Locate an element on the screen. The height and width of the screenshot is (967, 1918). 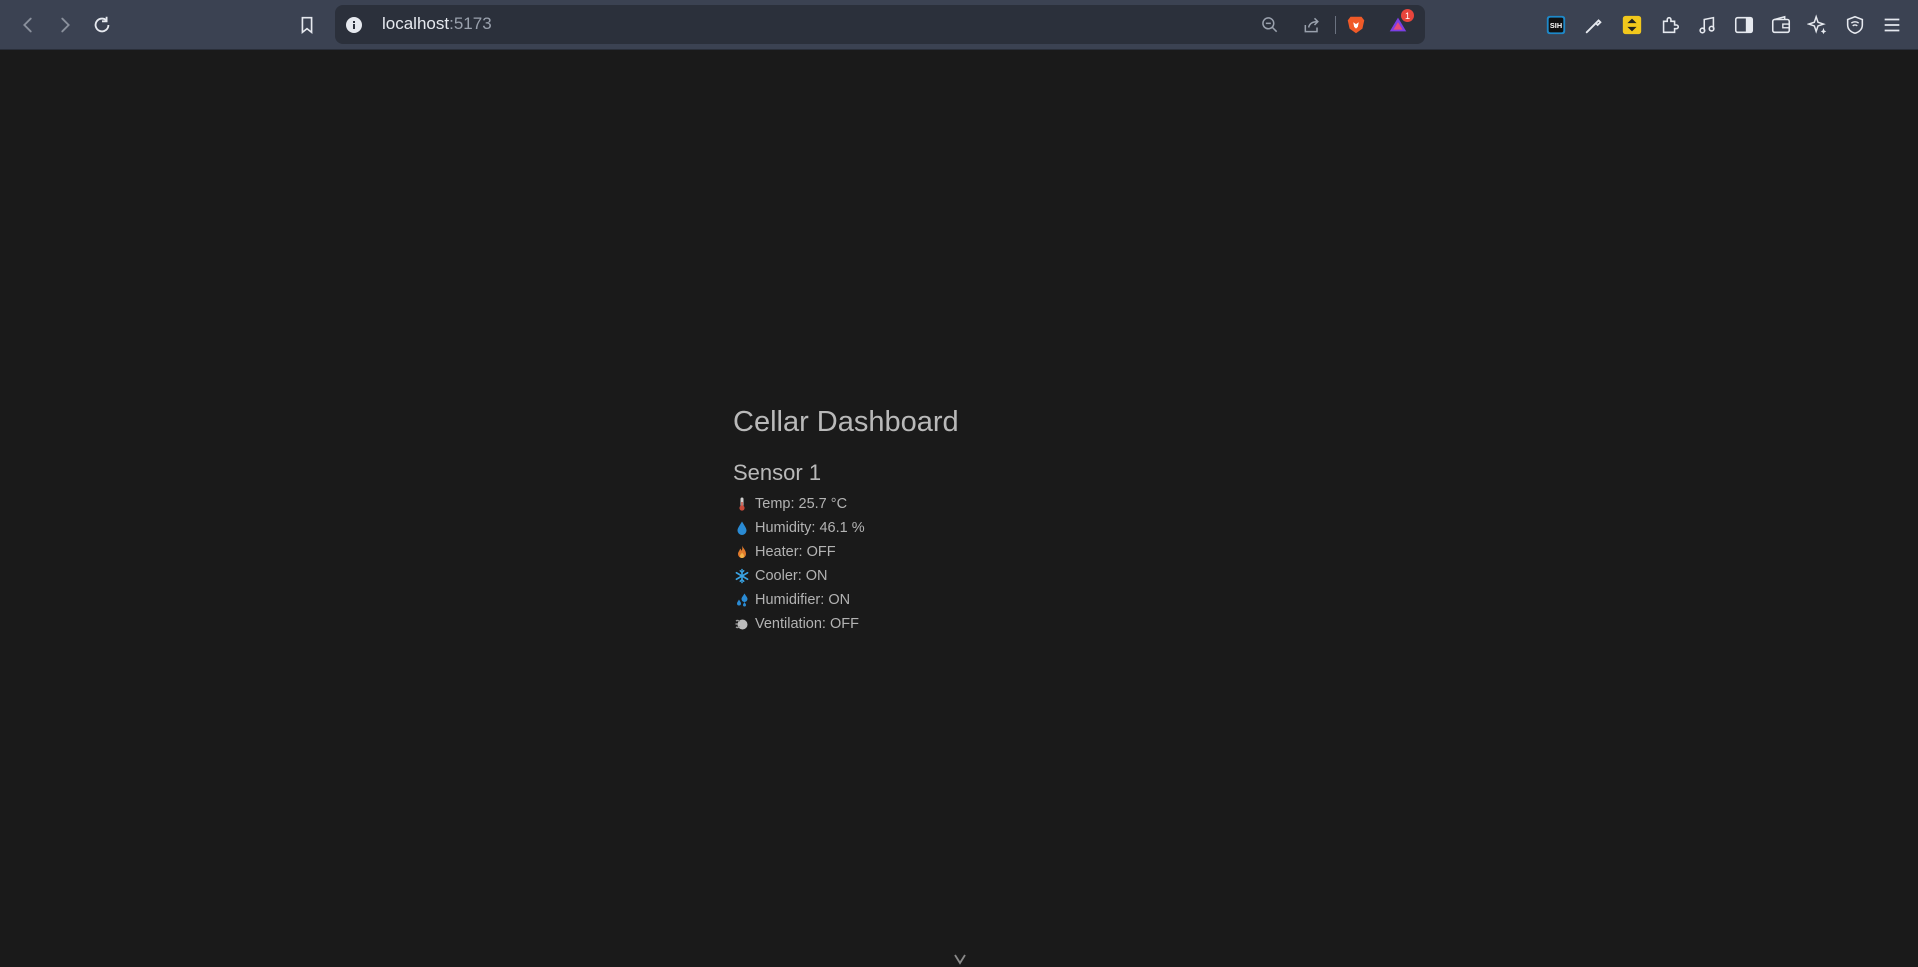
scroll-down-icon is located at coordinates (960, 959).